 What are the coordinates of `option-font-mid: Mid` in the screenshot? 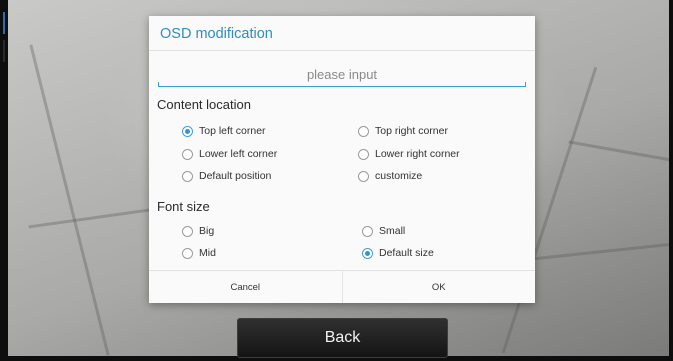 It's located at (199, 253).